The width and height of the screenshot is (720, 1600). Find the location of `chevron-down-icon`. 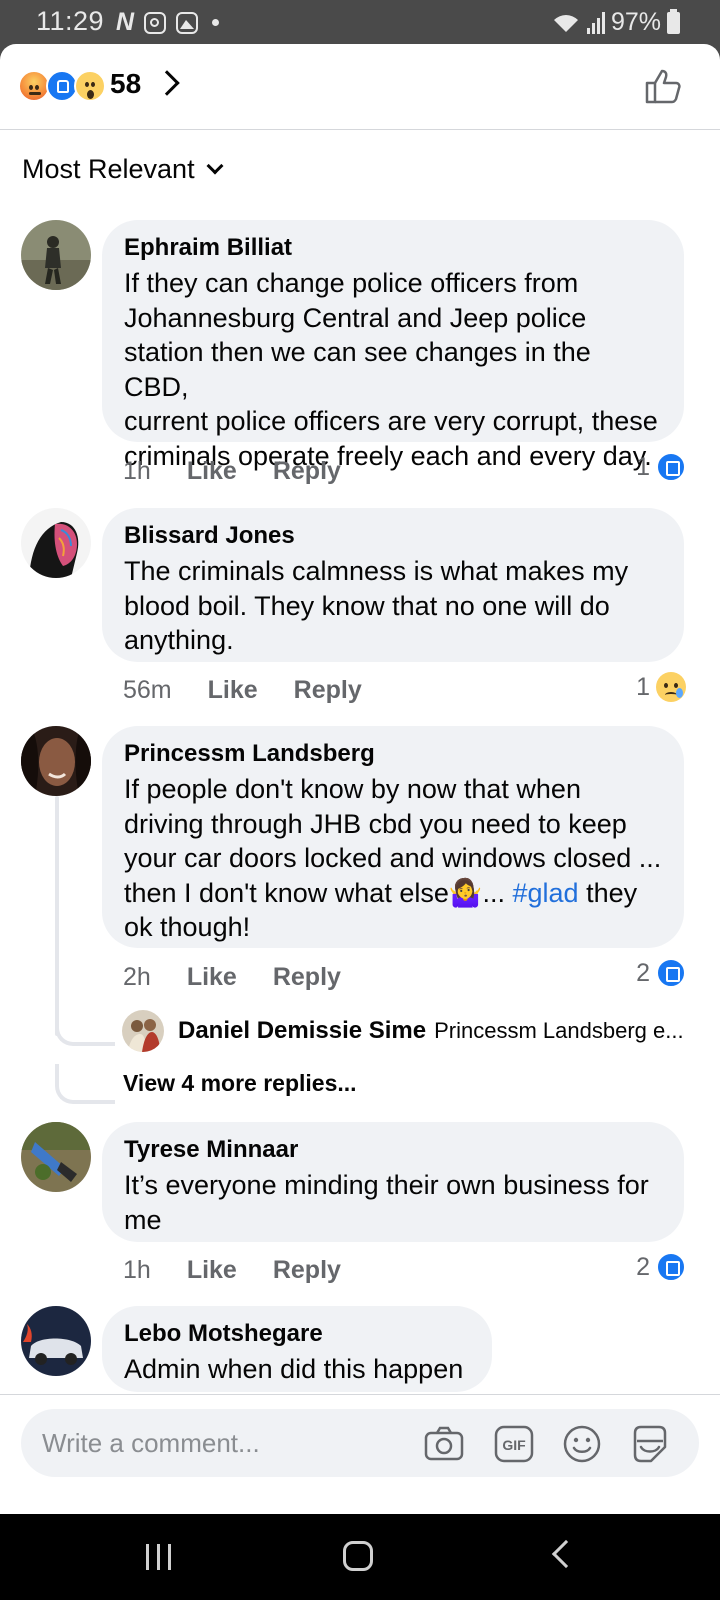

chevron-down-icon is located at coordinates (215, 165).